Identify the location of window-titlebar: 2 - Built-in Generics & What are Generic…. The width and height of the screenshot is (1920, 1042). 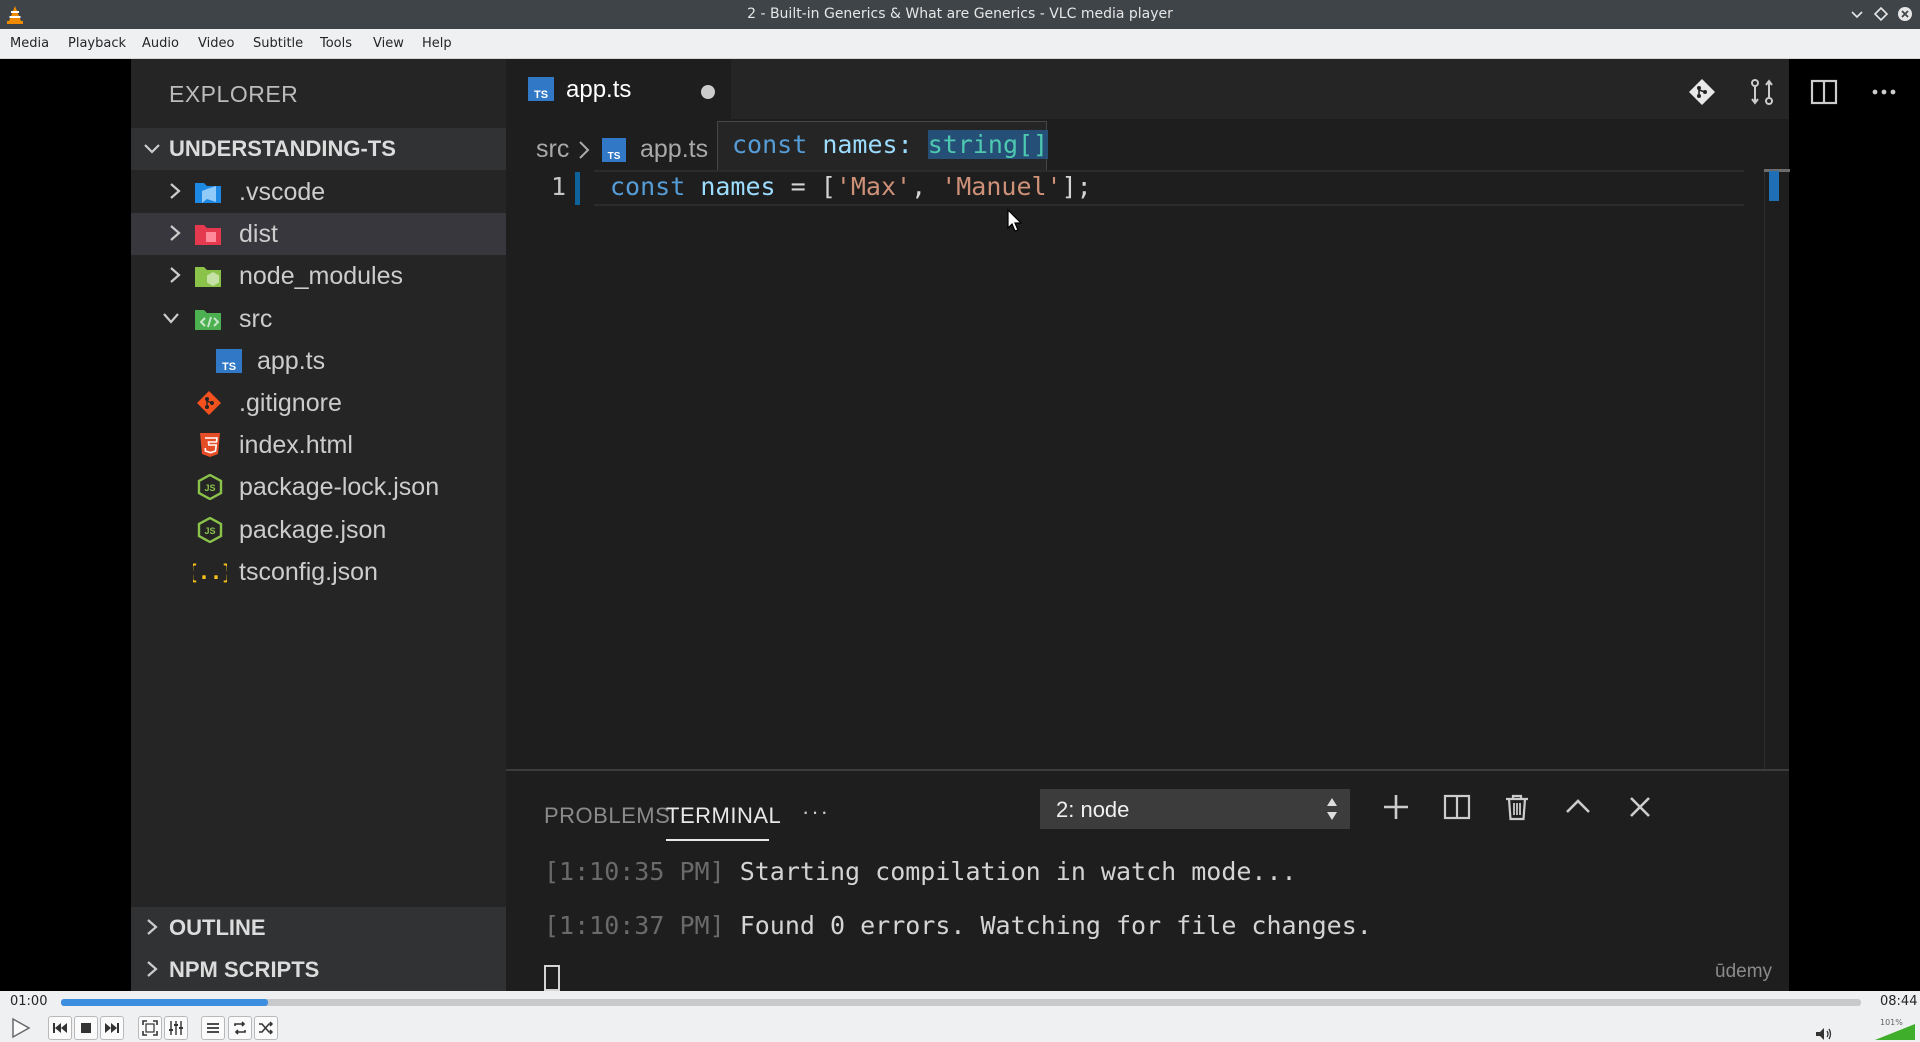
(960, 14).